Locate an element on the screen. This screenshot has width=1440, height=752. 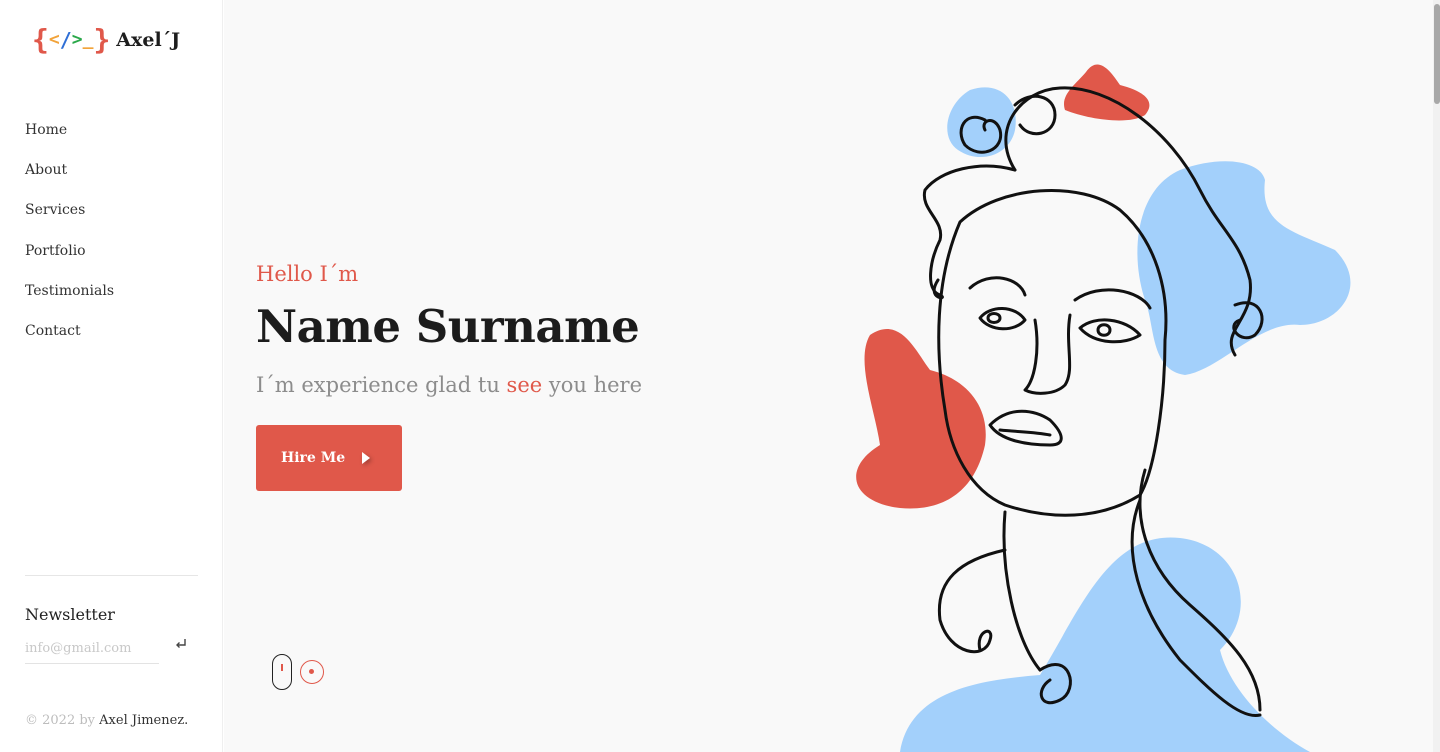
tagline-start: I´m experience glad tu is located at coordinates (378, 385).